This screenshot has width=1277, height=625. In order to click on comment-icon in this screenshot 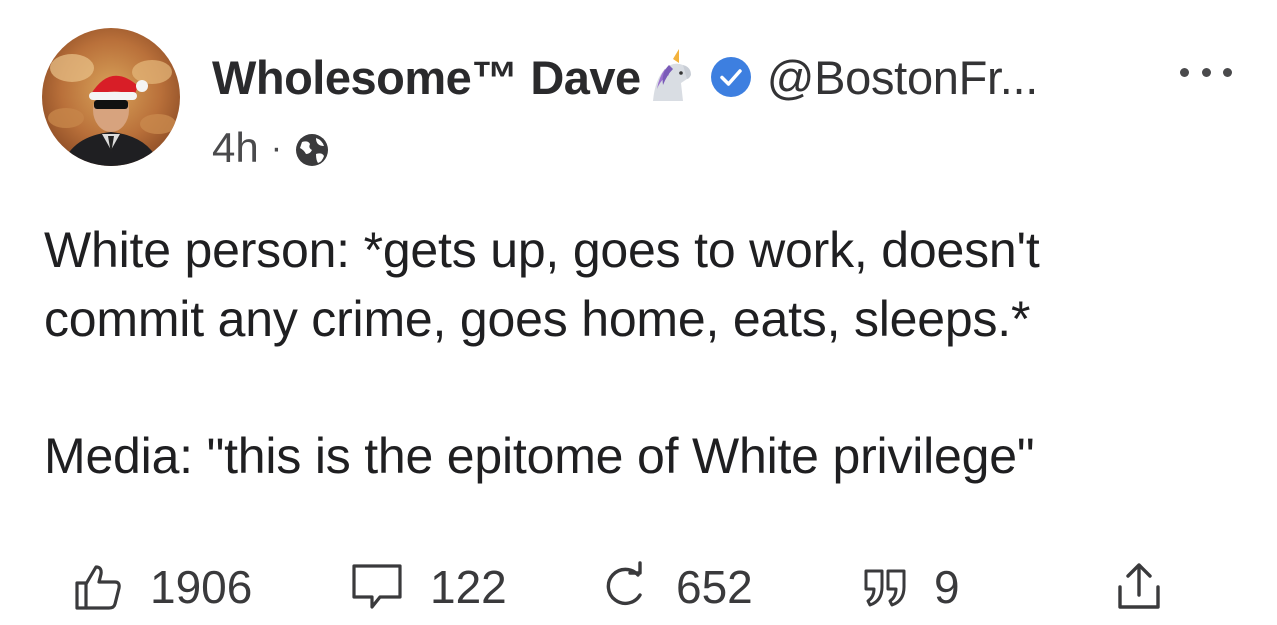, I will do `click(377, 587)`.